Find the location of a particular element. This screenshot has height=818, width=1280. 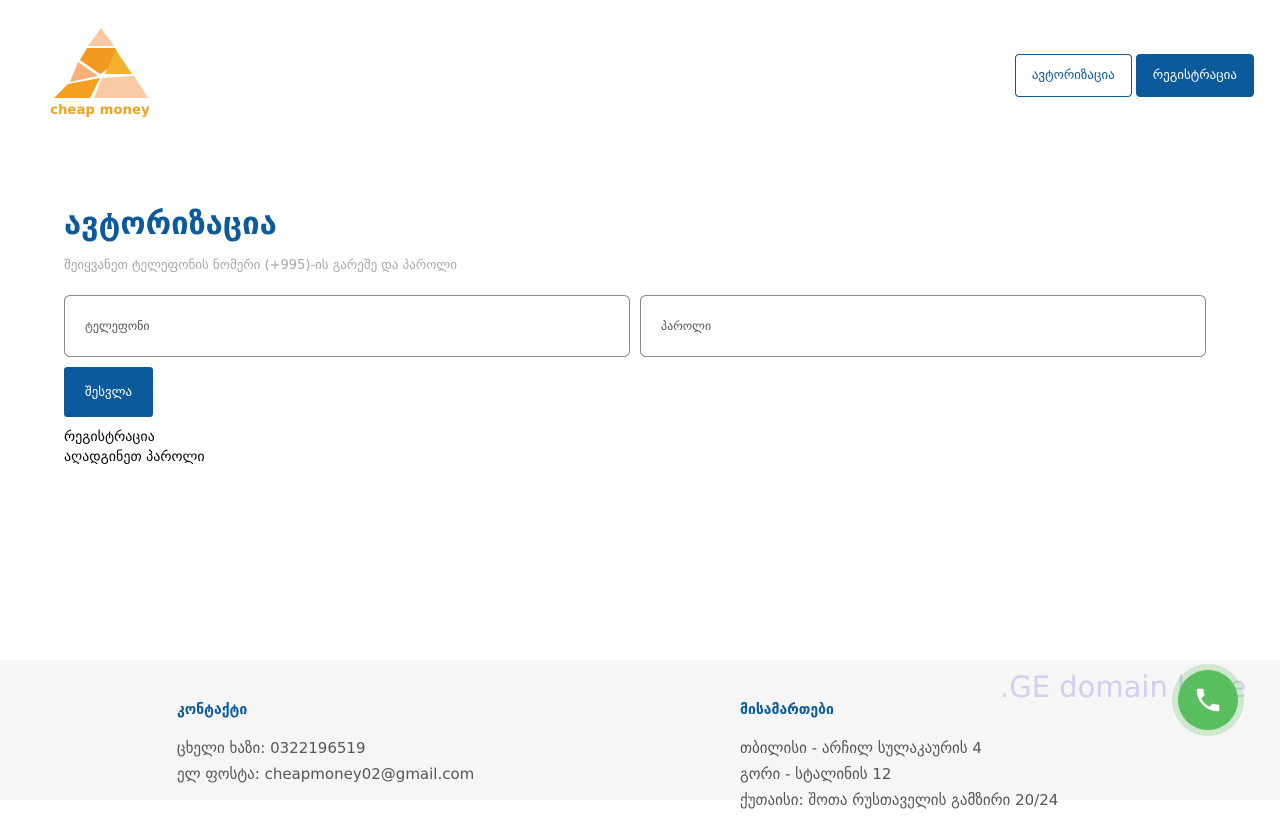

hotline-text: ცხელი ხაზი: 0322196519 is located at coordinates (325, 748).